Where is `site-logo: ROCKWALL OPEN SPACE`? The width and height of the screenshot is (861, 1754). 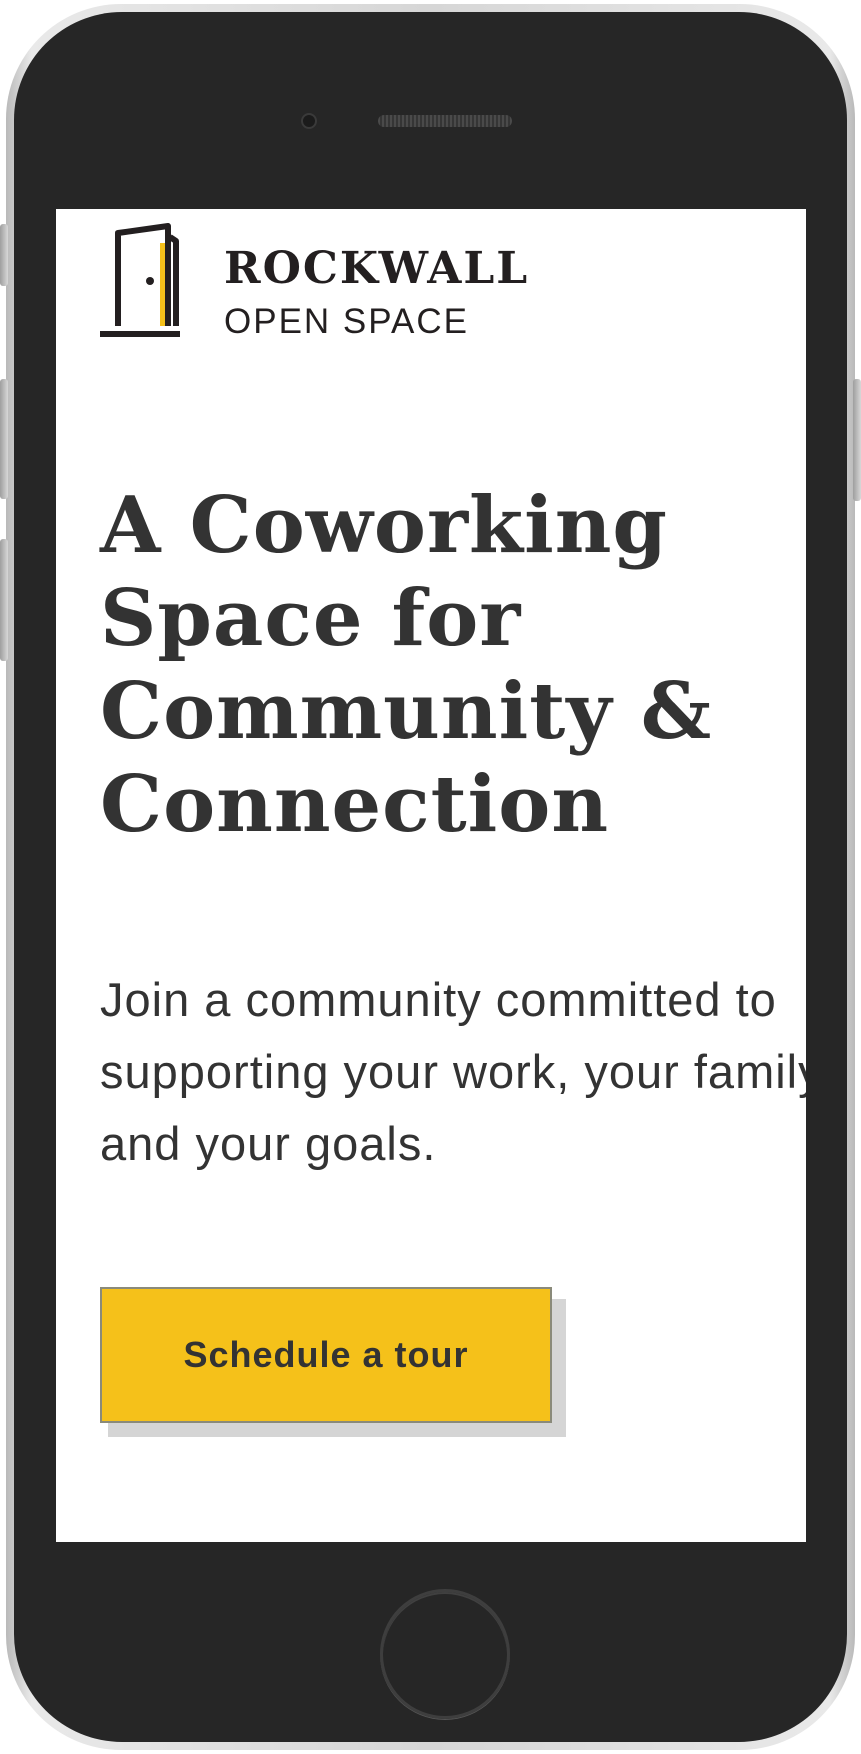 site-logo: ROCKWALL OPEN SPACE is located at coordinates (350, 283).